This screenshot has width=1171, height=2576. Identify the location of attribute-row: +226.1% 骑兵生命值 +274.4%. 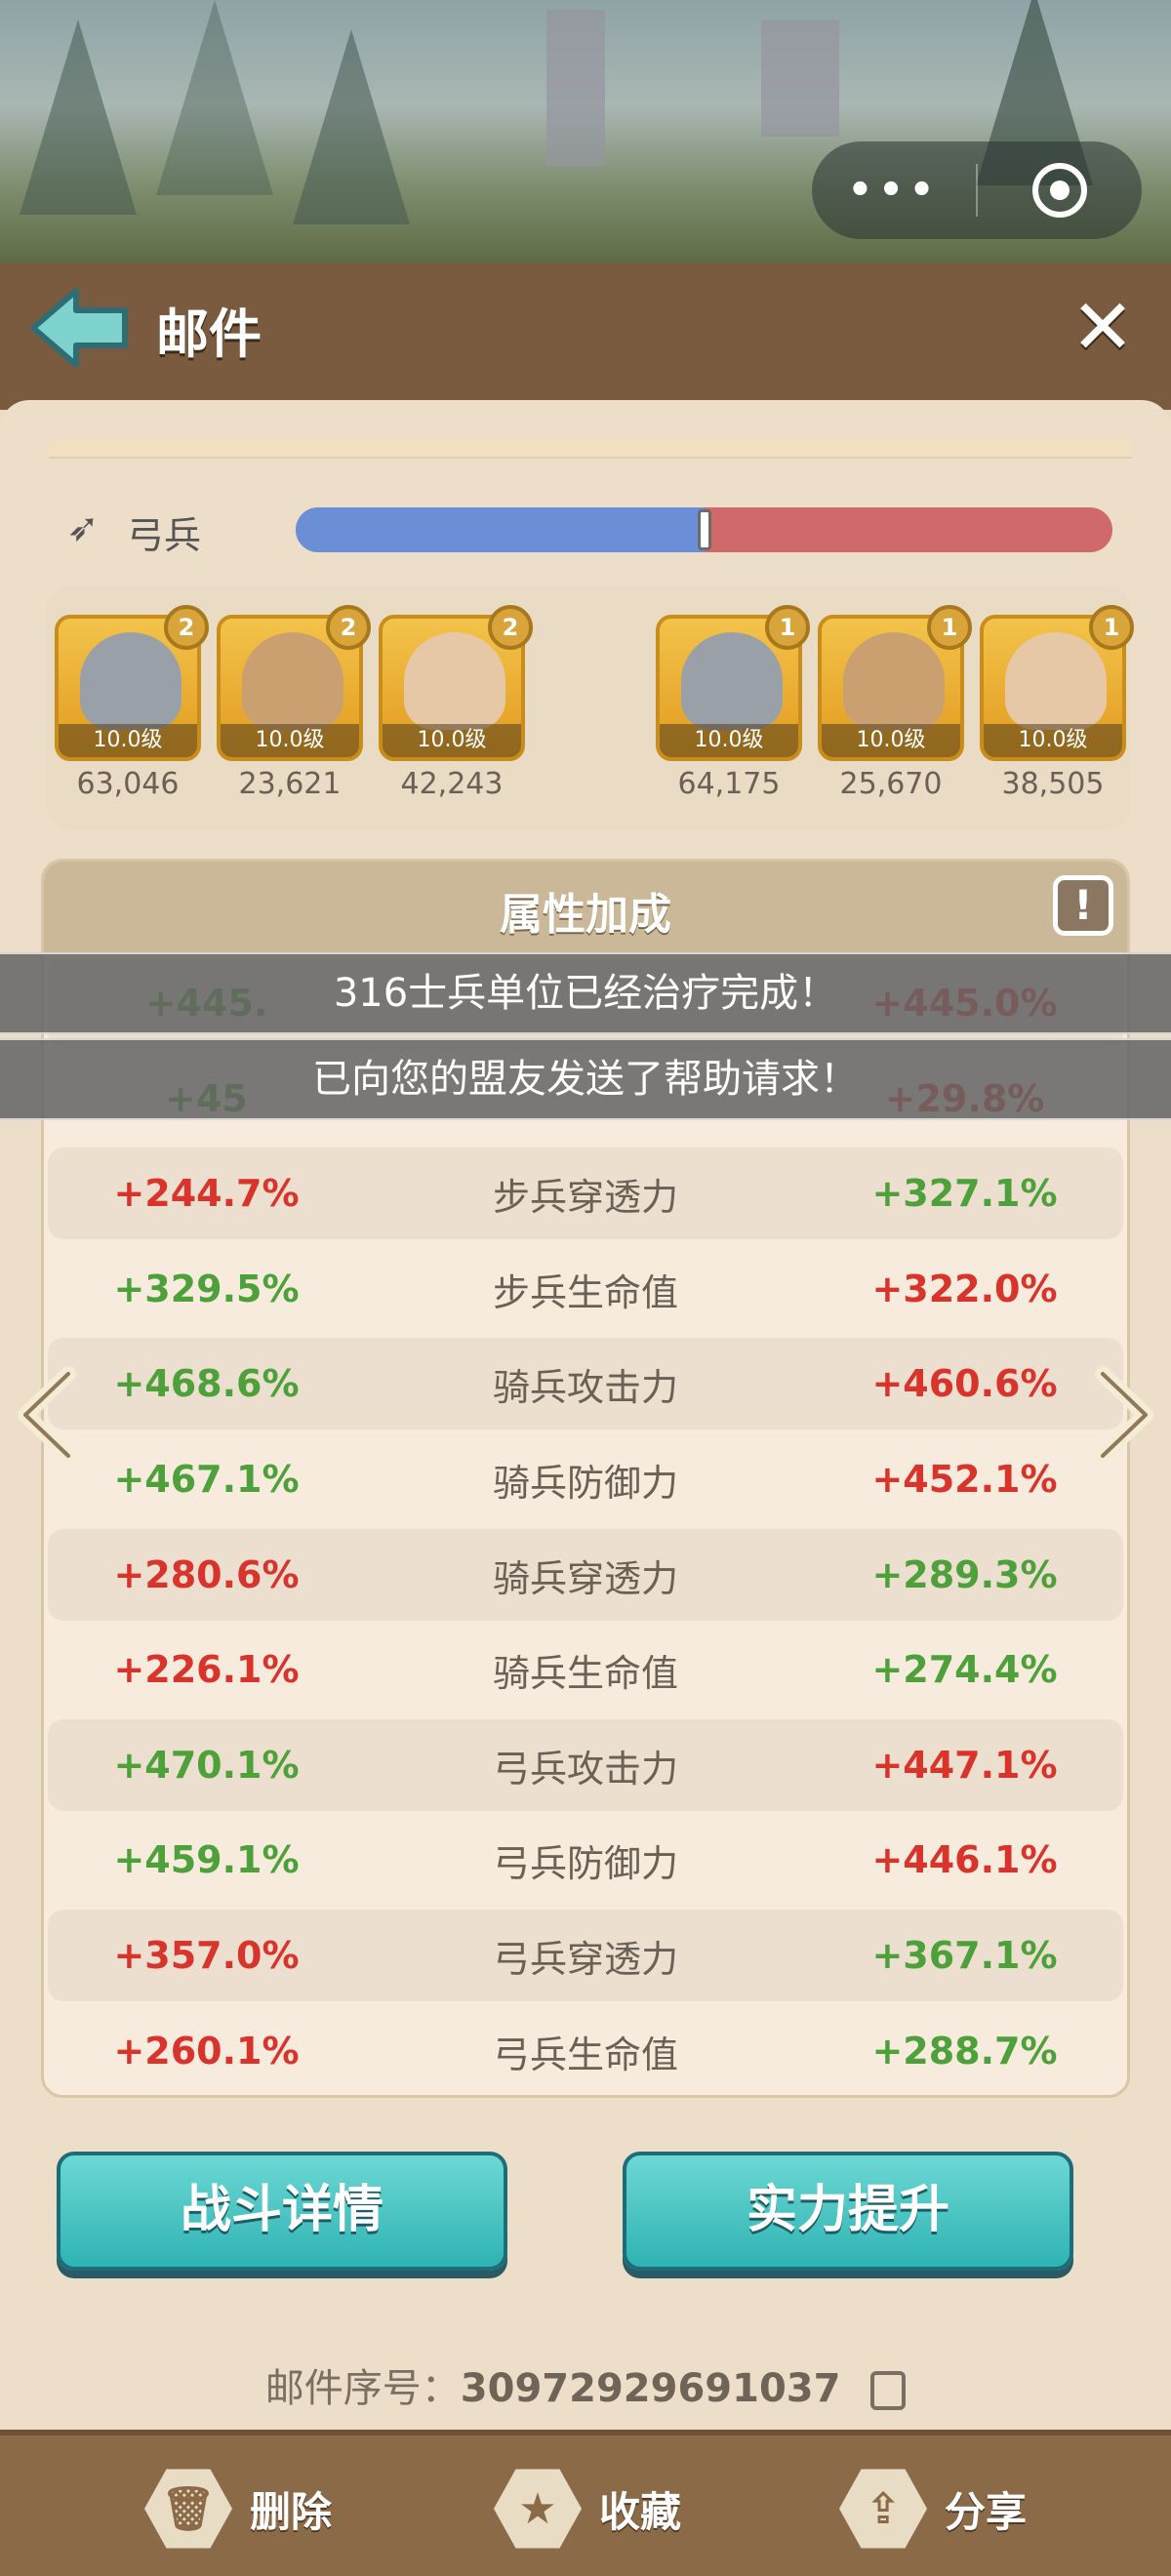
(585, 1669).